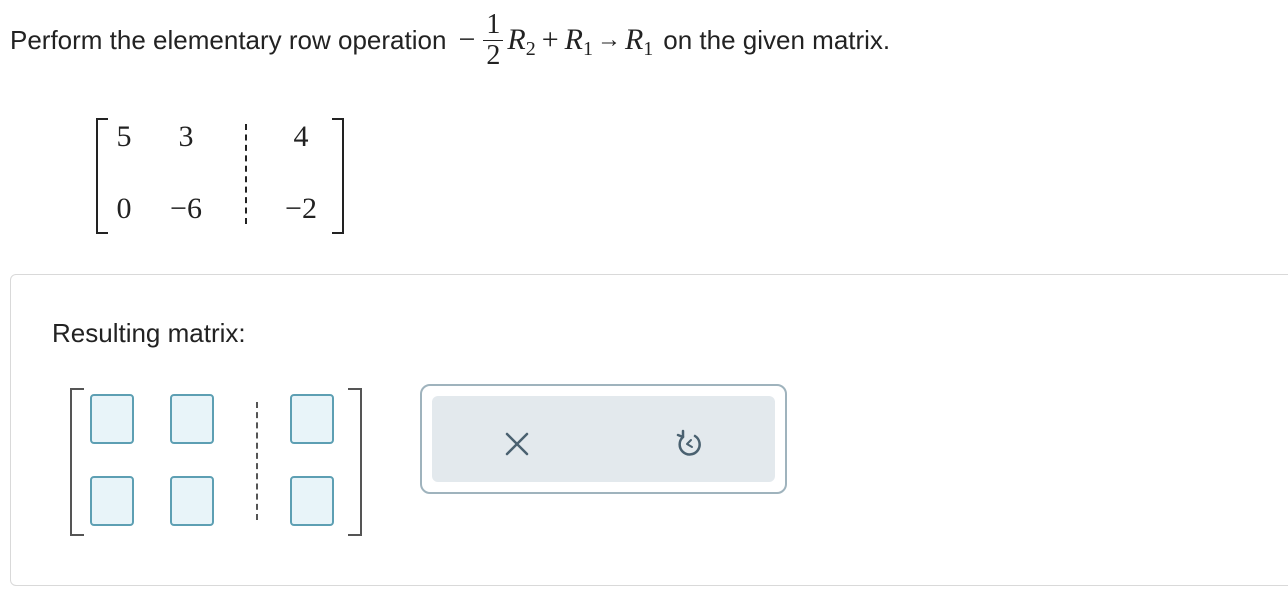 This screenshot has height=592, width=1288. I want to click on answer-input-r2c3, so click(312, 501).